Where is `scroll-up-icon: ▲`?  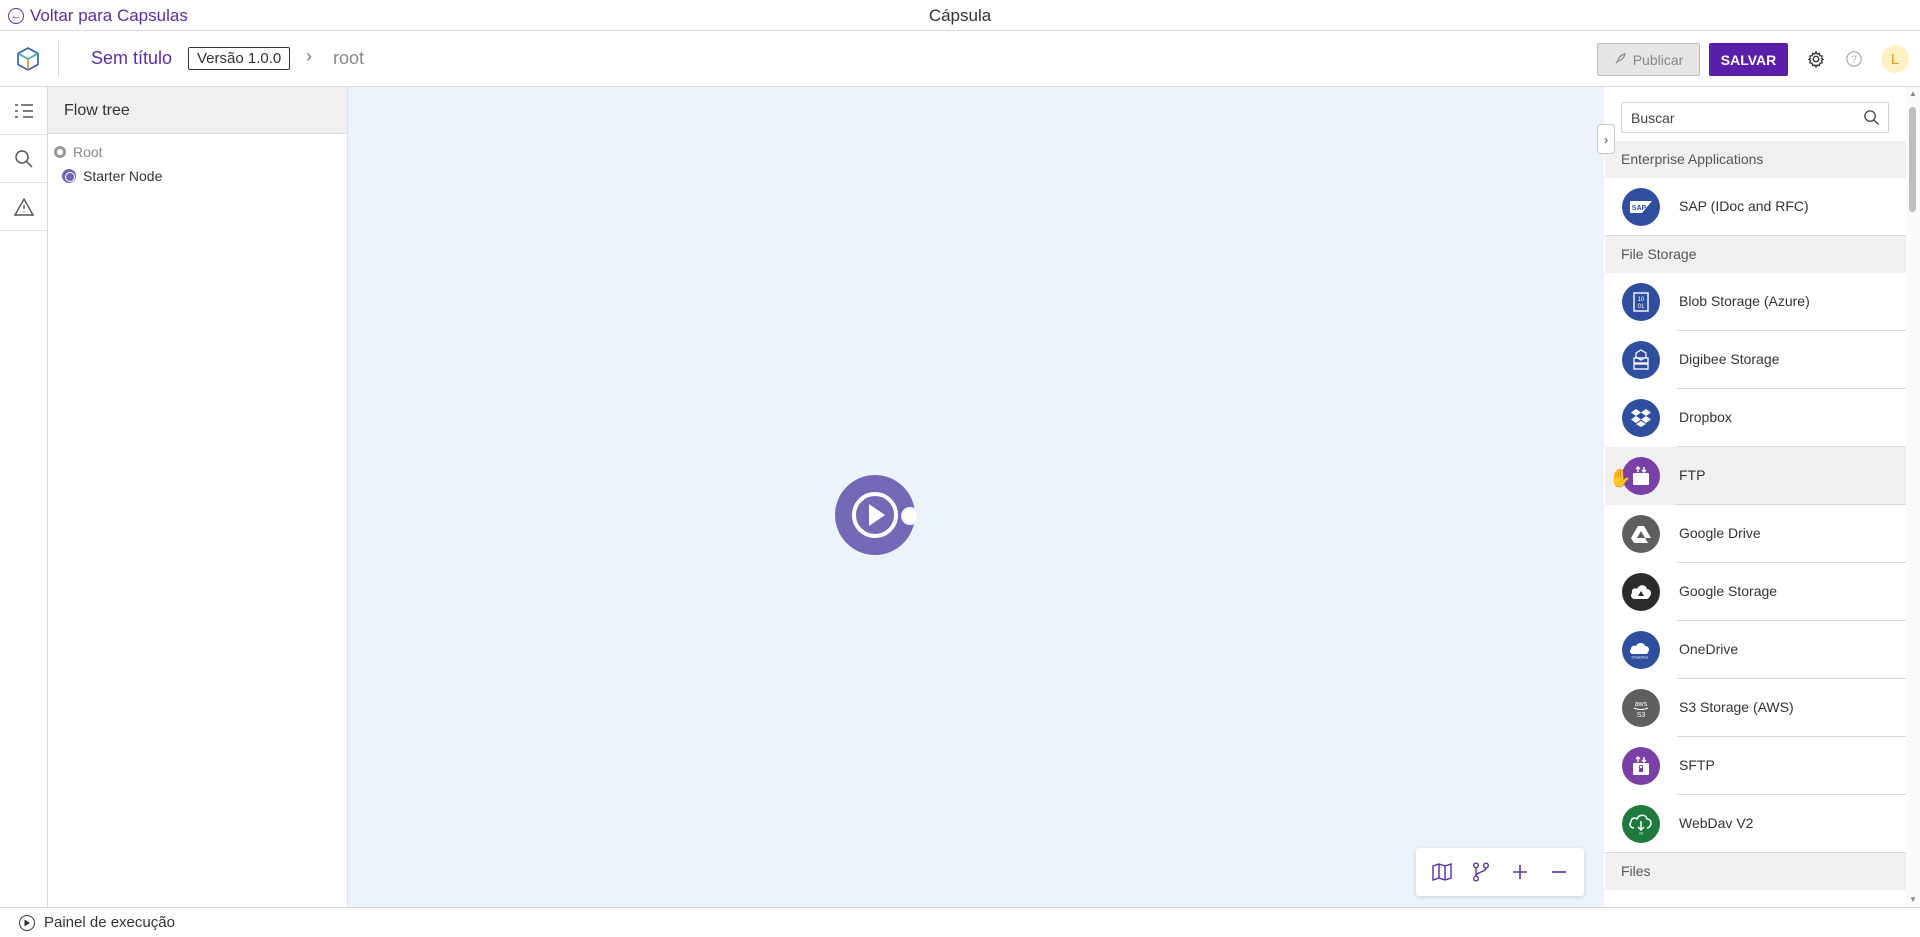 scroll-up-icon: ▲ is located at coordinates (1913, 93).